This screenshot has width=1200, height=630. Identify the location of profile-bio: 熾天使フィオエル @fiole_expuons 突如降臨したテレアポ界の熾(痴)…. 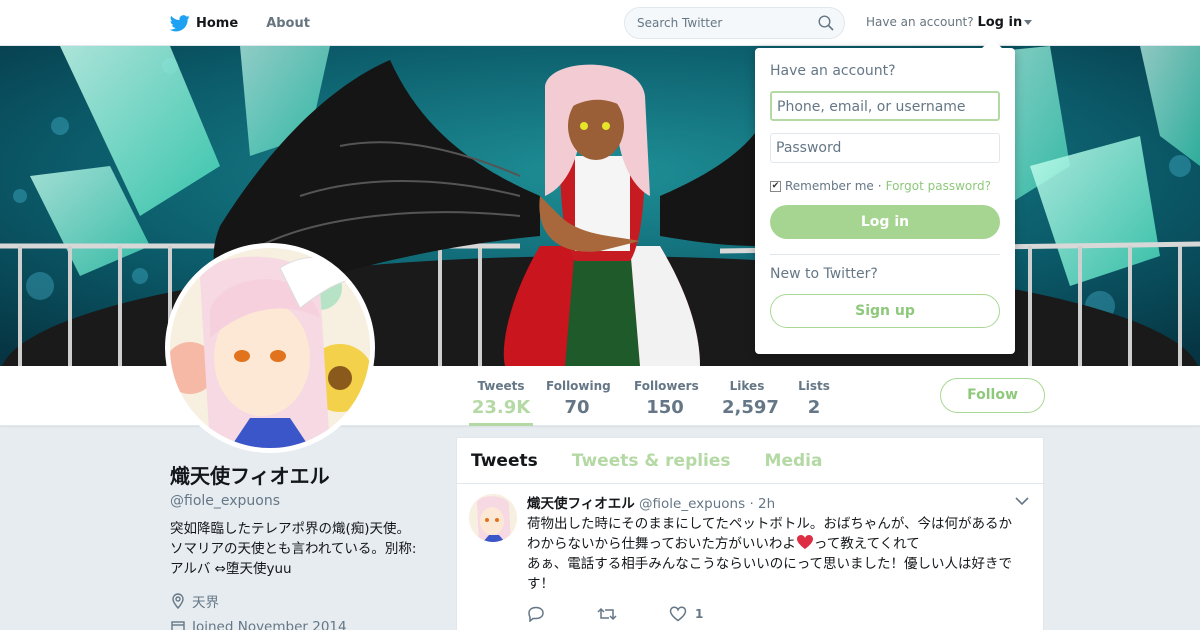
(305, 545).